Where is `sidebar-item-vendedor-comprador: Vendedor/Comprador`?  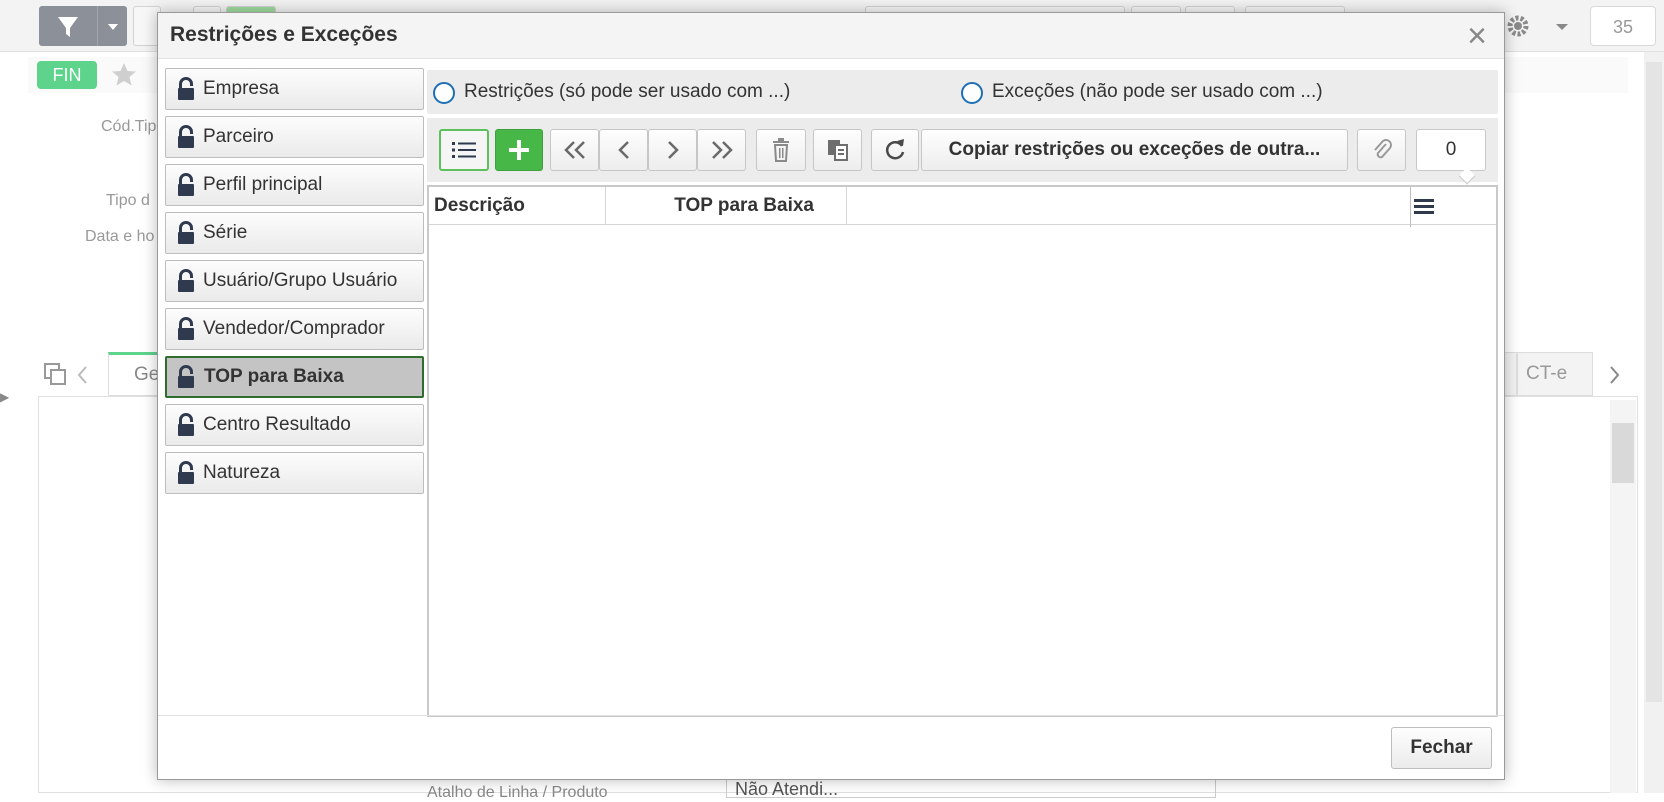
sidebar-item-vendedor-comprador: Vendedor/Comprador is located at coordinates (294, 329).